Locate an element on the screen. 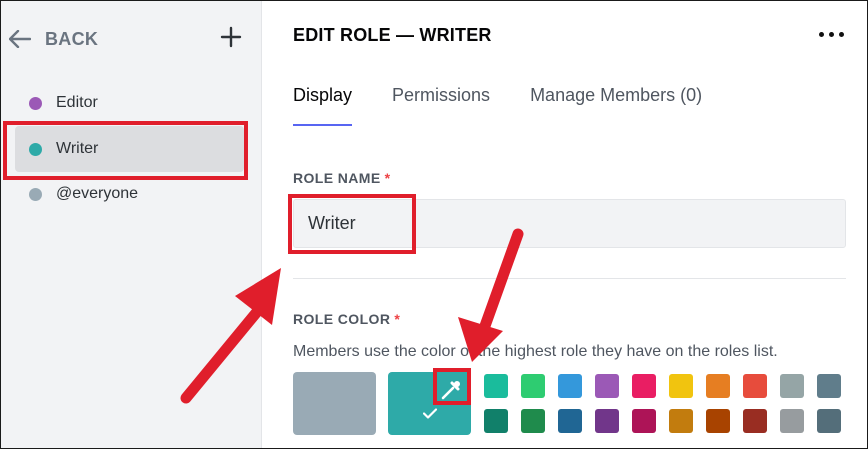 The width and height of the screenshot is (868, 449). role-name-label: ROLE NAME is located at coordinates (337, 178).